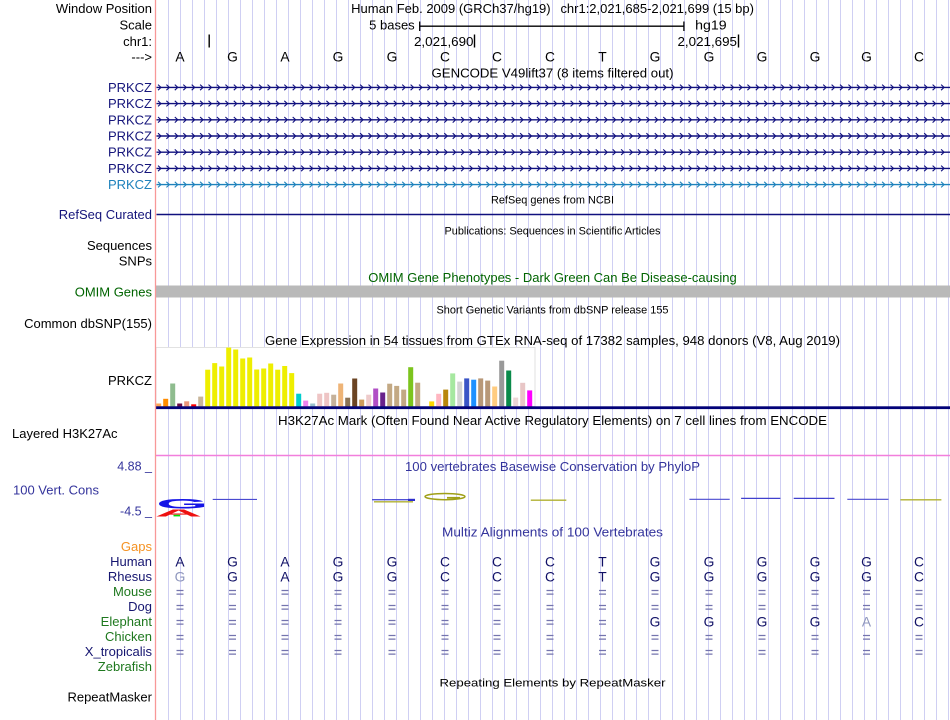 This screenshot has height=720, width=950. I want to click on svg-text: 100 Vert. Cons, so click(56, 490).